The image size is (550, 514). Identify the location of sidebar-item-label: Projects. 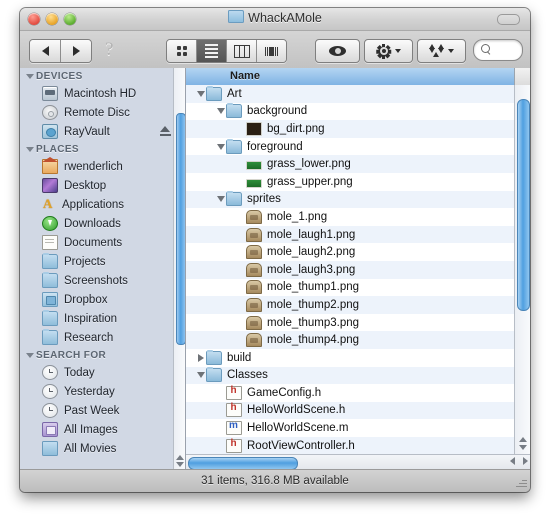
(85, 261).